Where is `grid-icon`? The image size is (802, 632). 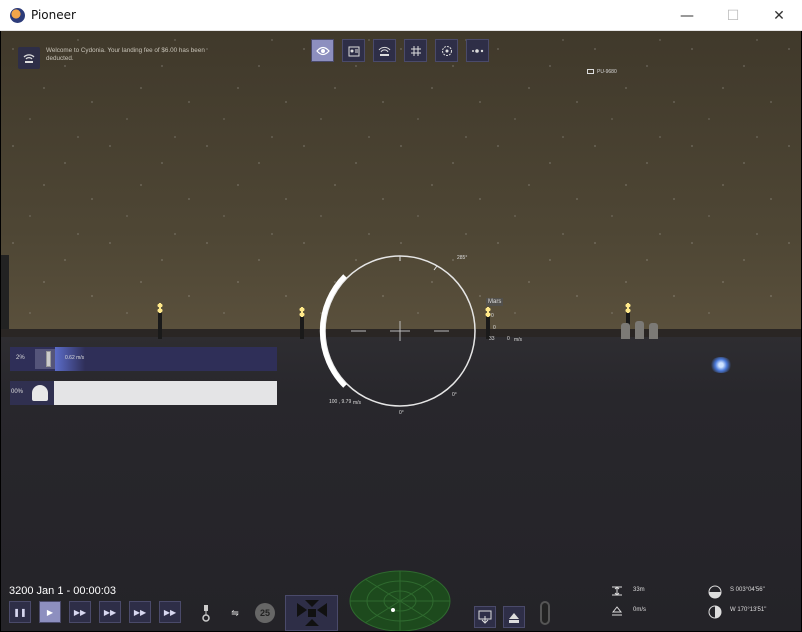 grid-icon is located at coordinates (415, 50).